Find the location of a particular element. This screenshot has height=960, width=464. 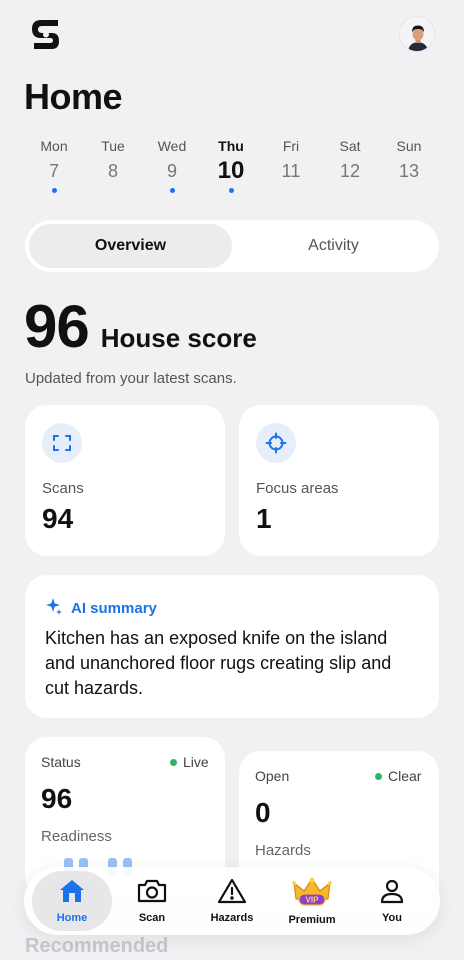

open-sub: Hazards is located at coordinates (283, 850).